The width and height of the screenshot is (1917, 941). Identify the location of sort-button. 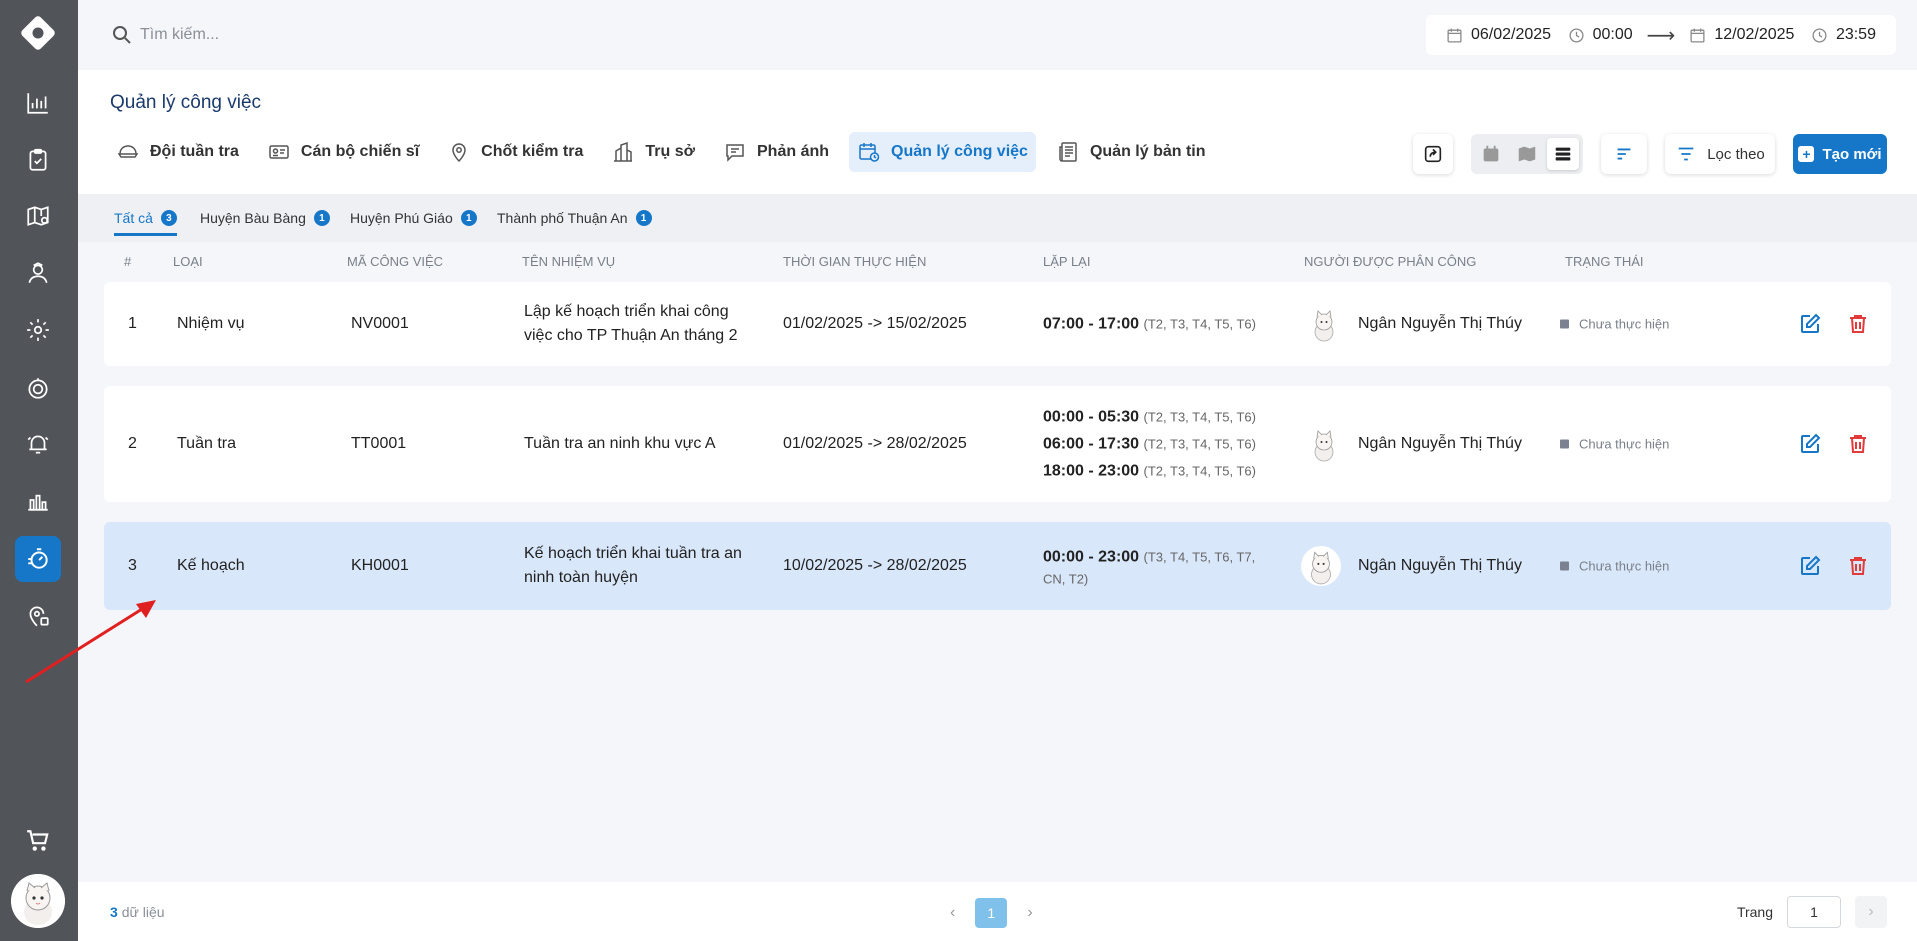
(1624, 154).